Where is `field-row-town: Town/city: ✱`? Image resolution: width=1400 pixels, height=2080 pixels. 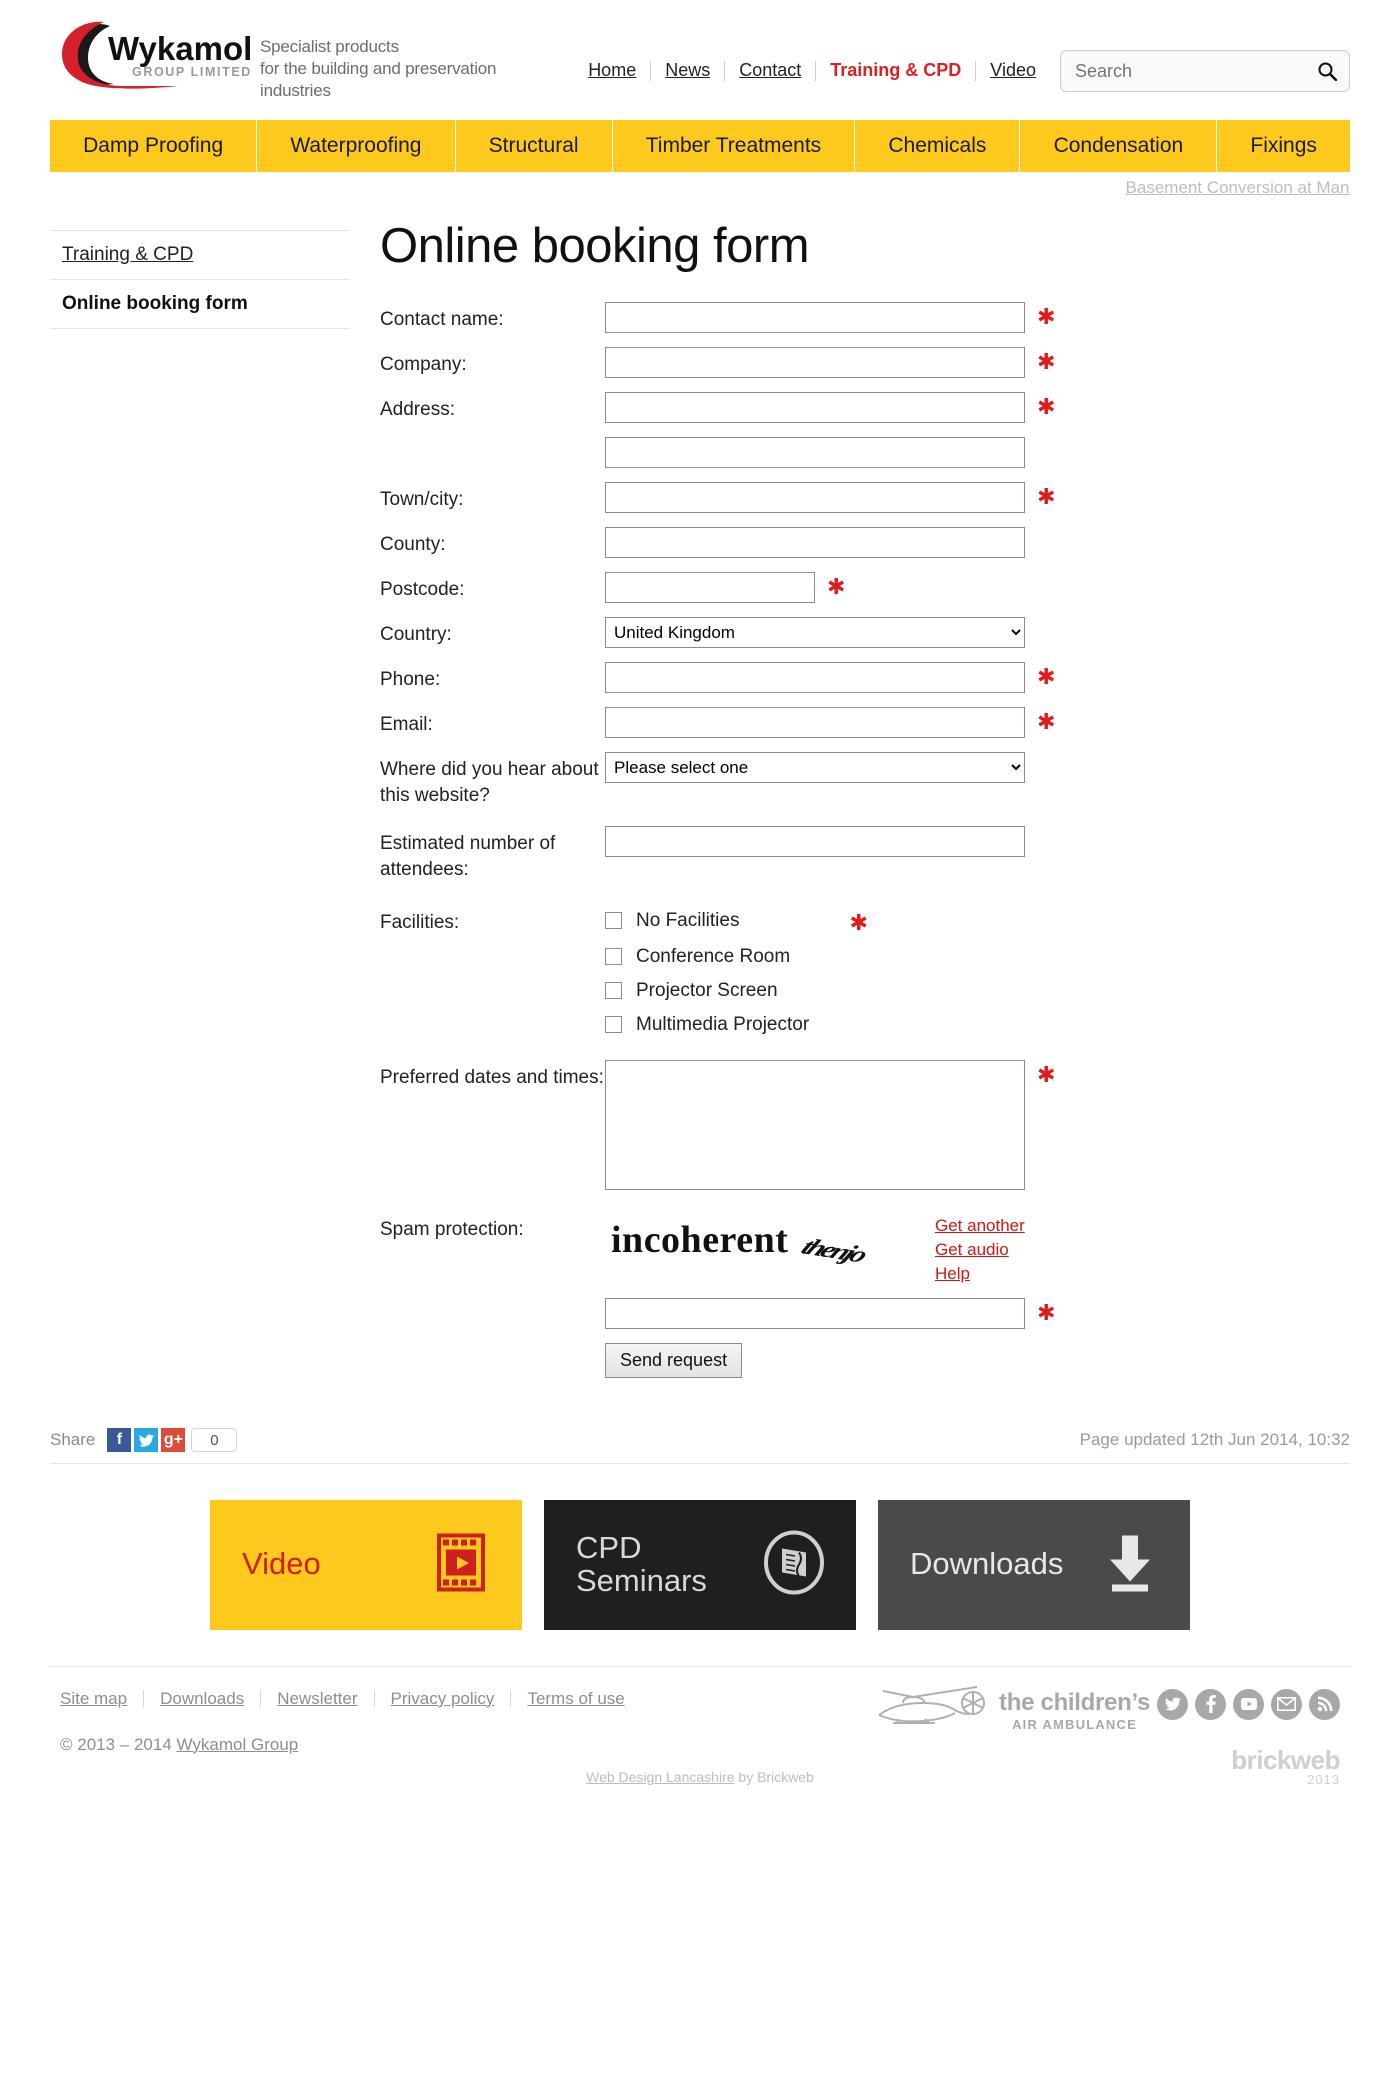 field-row-town: Town/city: ✱ is located at coordinates (865, 497).